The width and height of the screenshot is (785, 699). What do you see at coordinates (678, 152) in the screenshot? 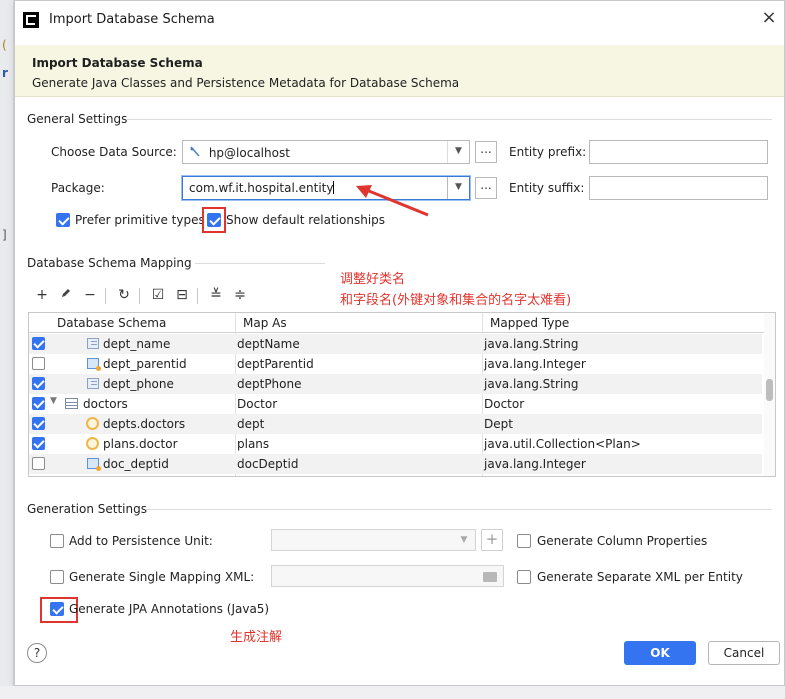
I see `entity-prefix-input` at bounding box center [678, 152].